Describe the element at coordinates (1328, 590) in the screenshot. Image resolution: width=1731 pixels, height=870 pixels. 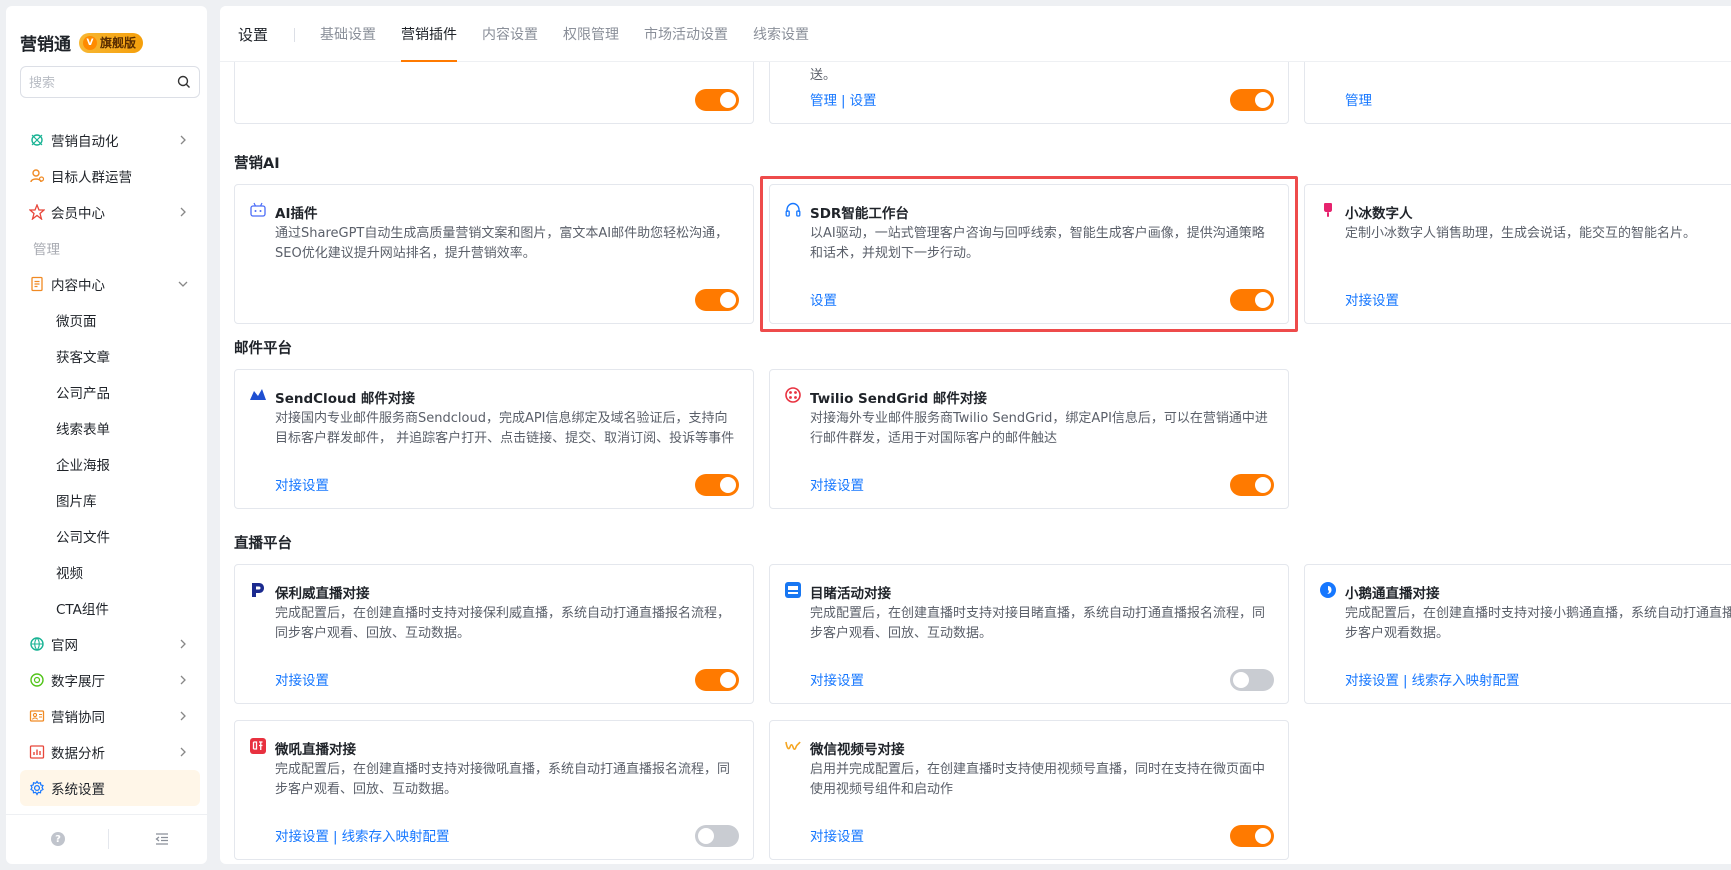
I see `xiaoe-logo-icon` at that location.